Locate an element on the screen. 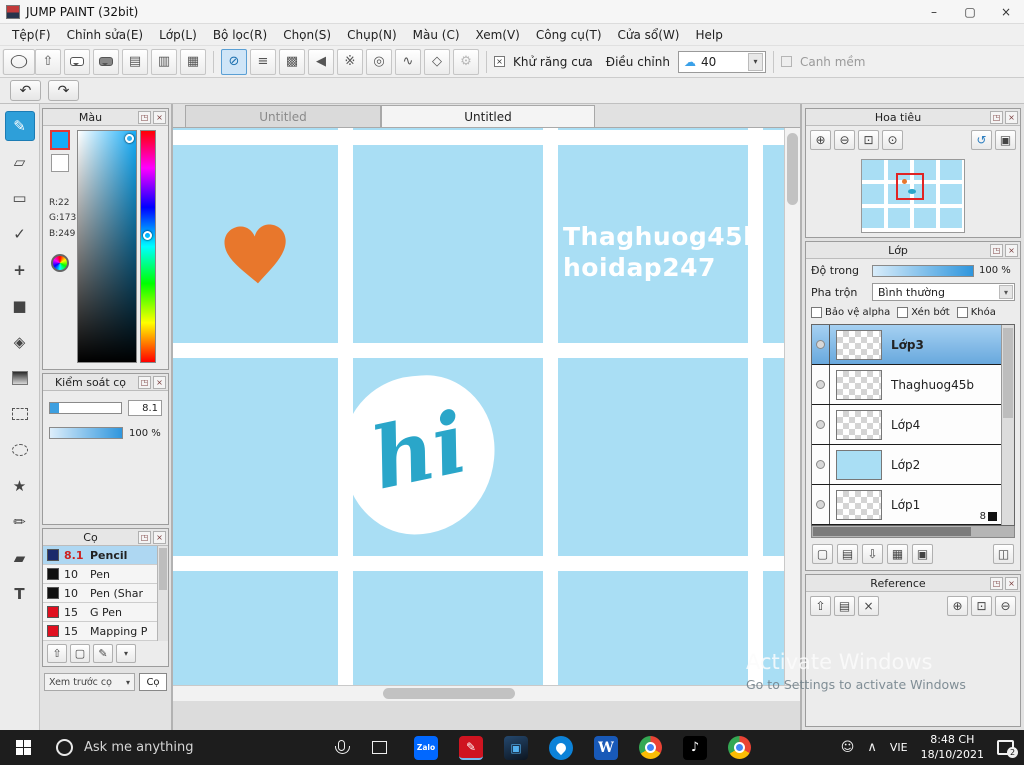 This screenshot has width=1024, height=765. brush-item-pen: 10 Pen is located at coordinates (100, 574).